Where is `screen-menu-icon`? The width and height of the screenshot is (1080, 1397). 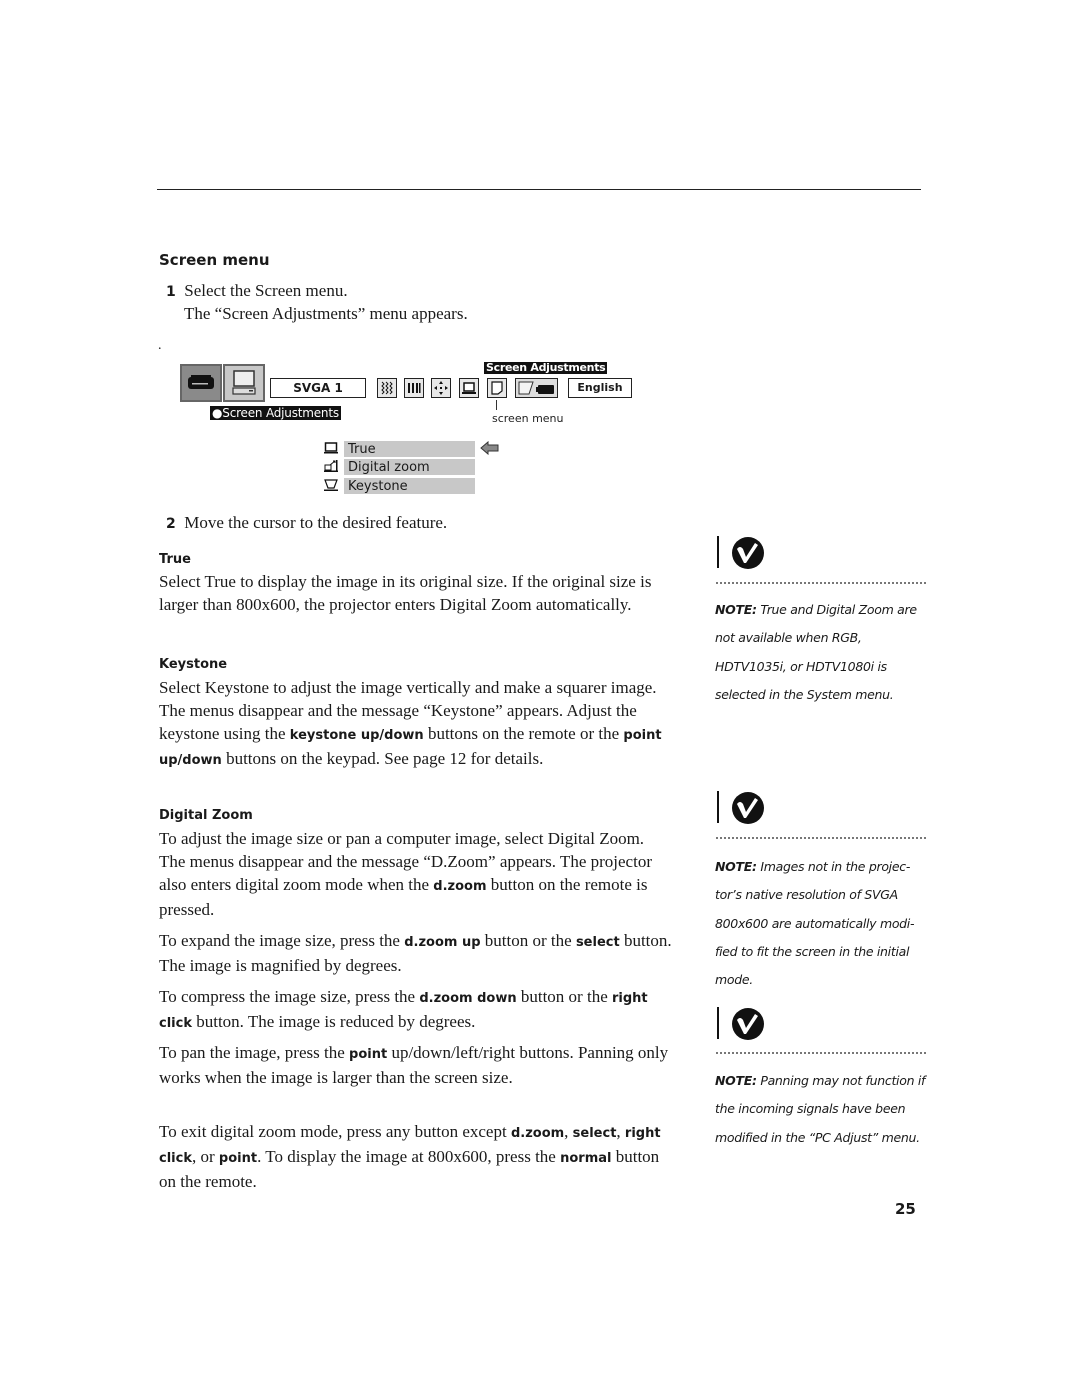
screen-menu-icon is located at coordinates (497, 388).